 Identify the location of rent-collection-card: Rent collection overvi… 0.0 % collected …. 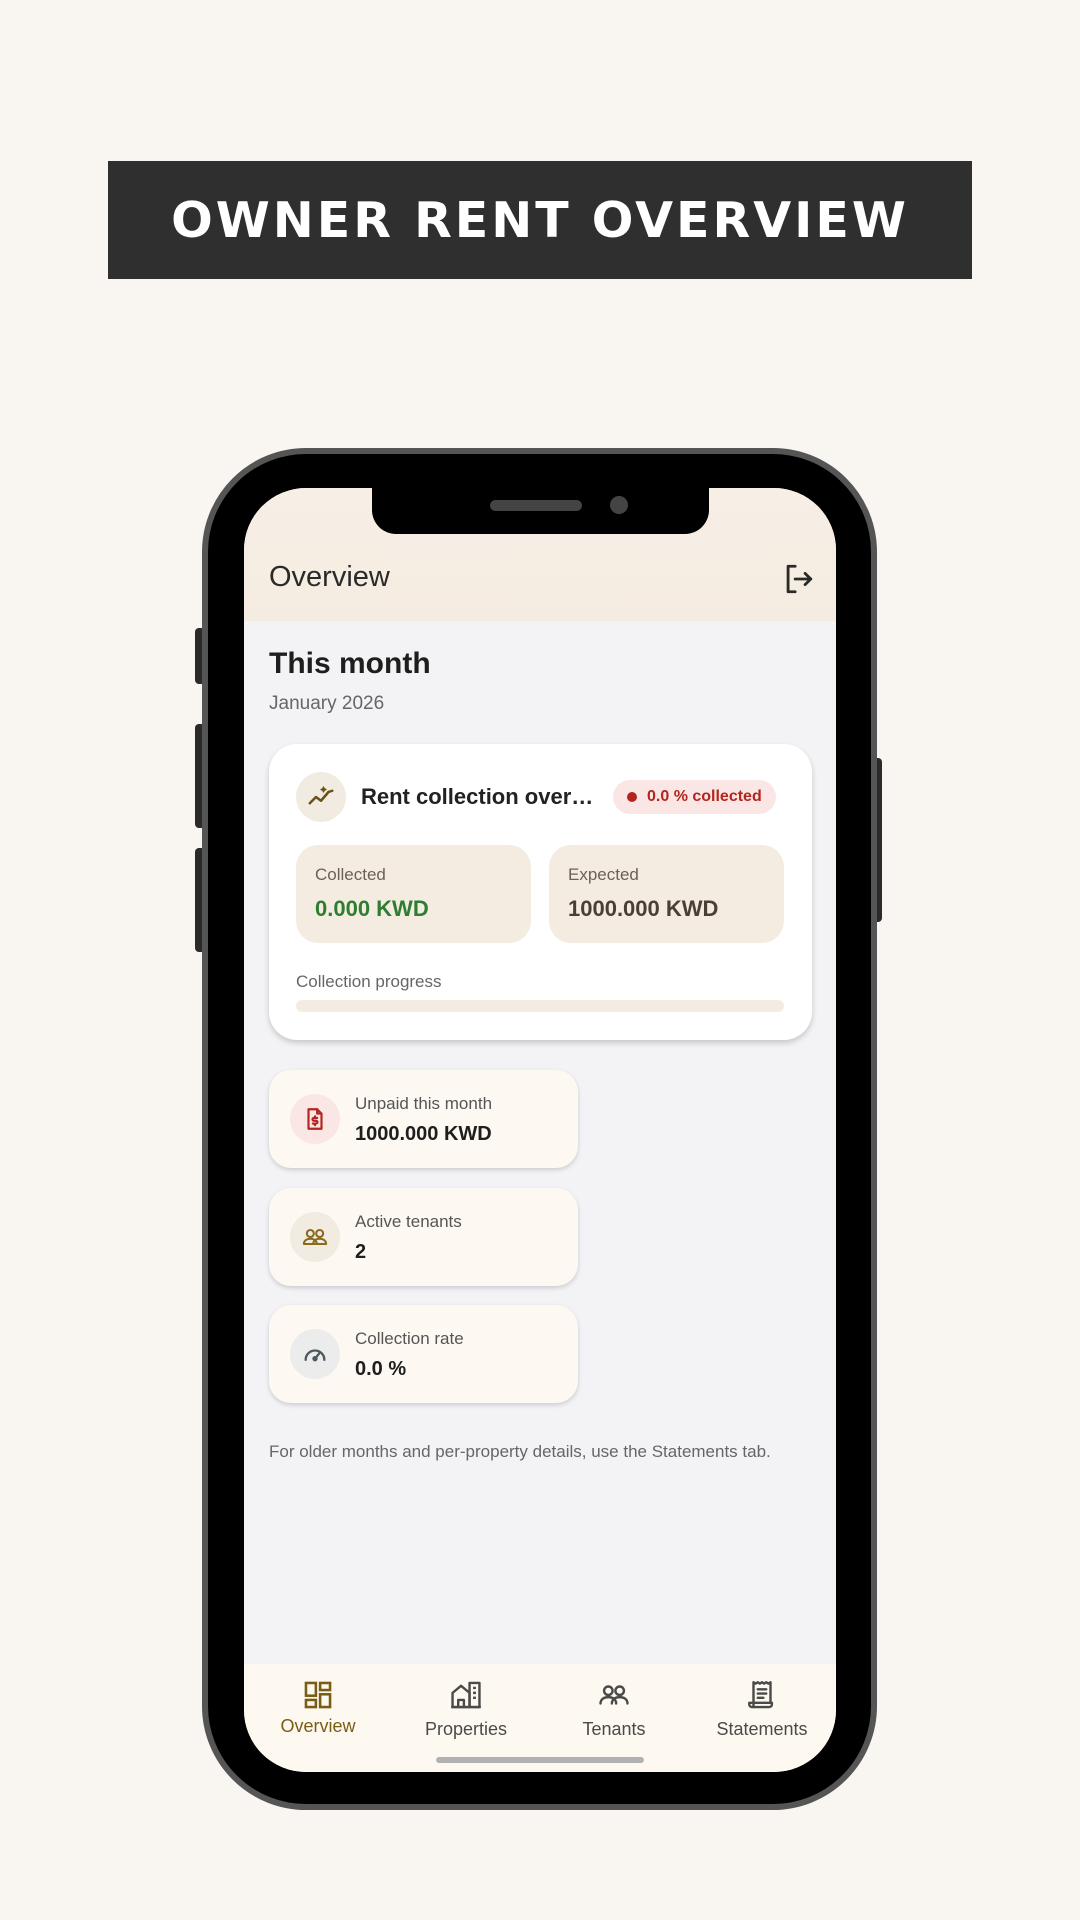
(540, 892).